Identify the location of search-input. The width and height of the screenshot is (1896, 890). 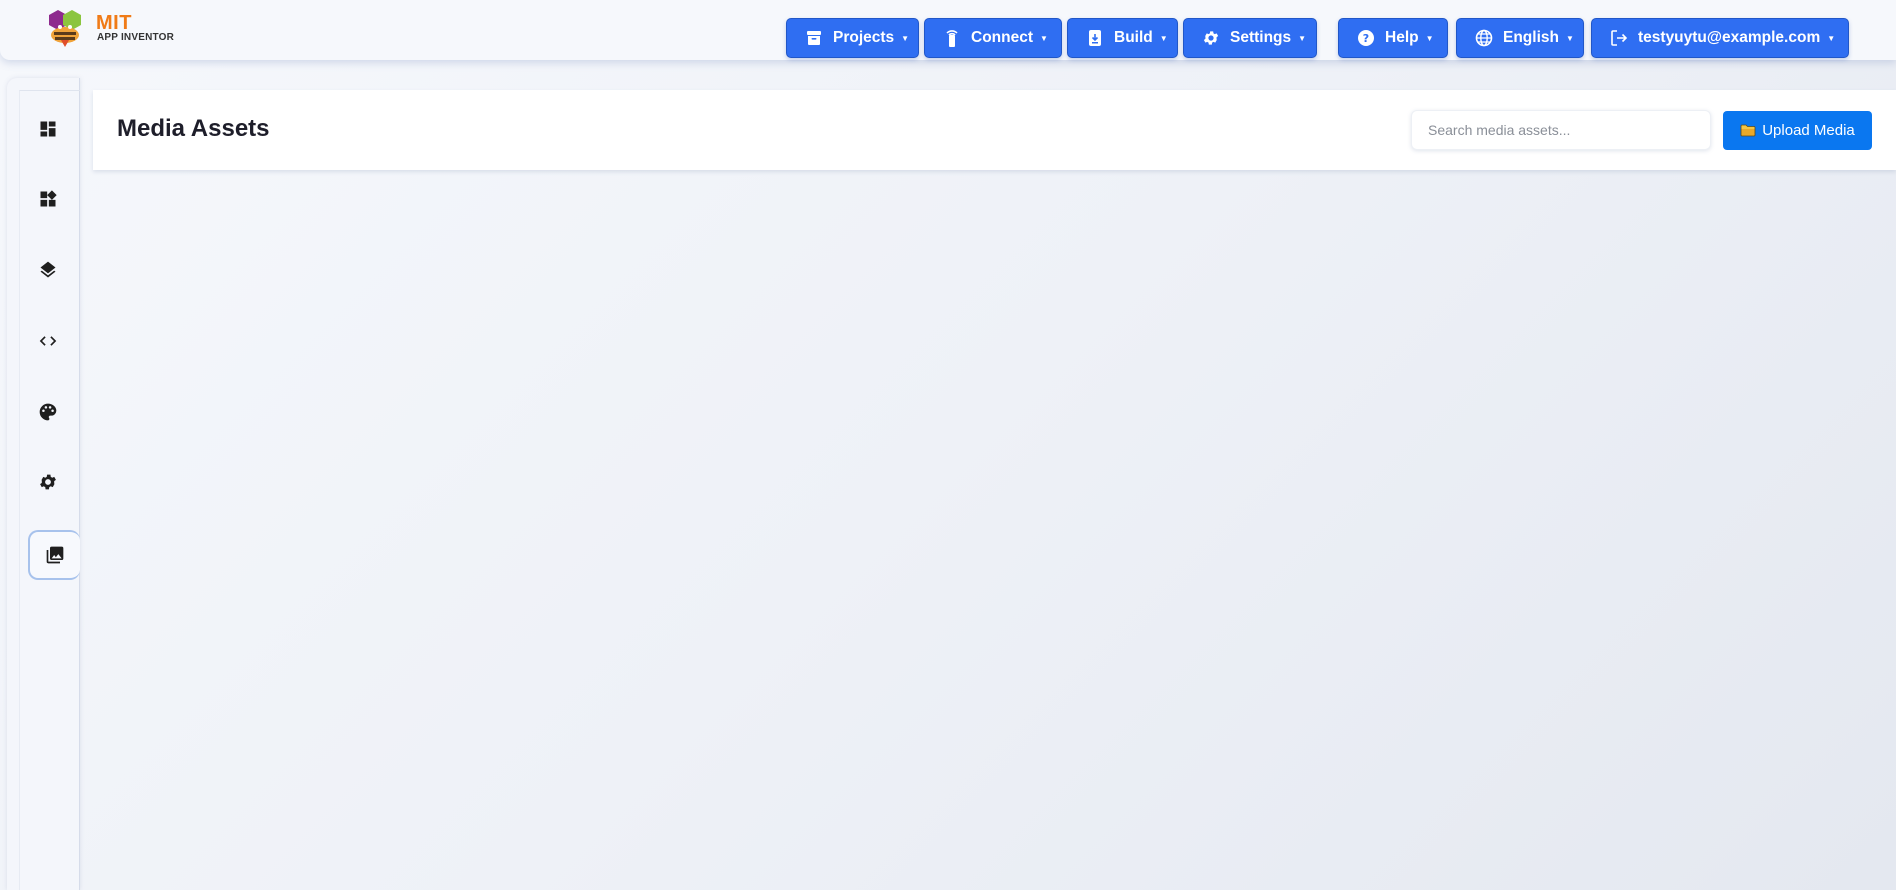
(1561, 130).